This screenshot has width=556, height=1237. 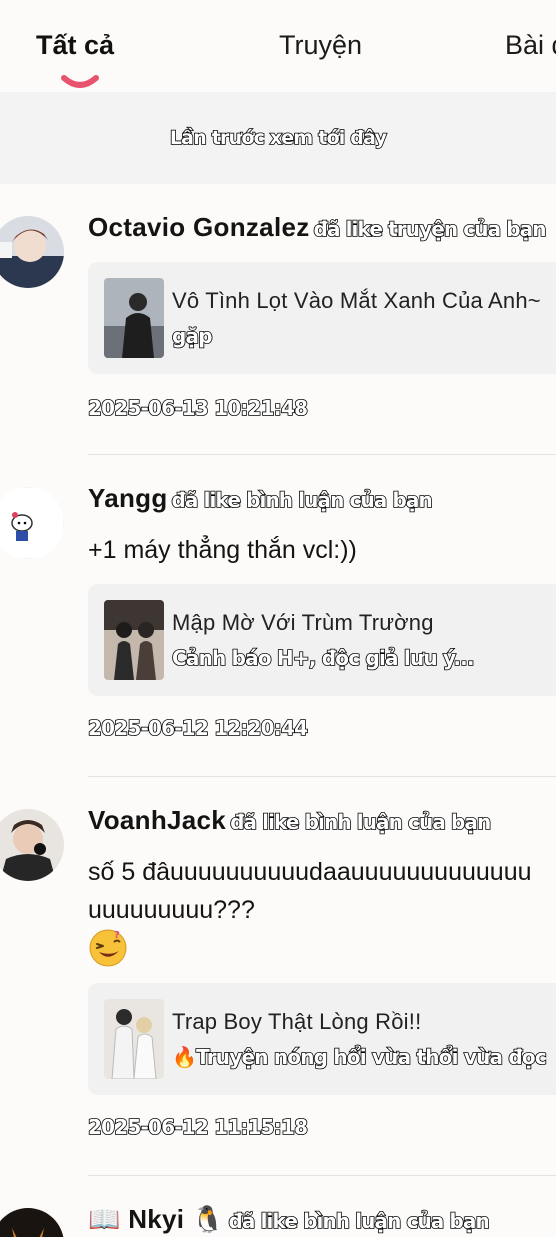 I want to click on notification-header: Yangg đã like bình luận của bạn, so click(x=261, y=498).